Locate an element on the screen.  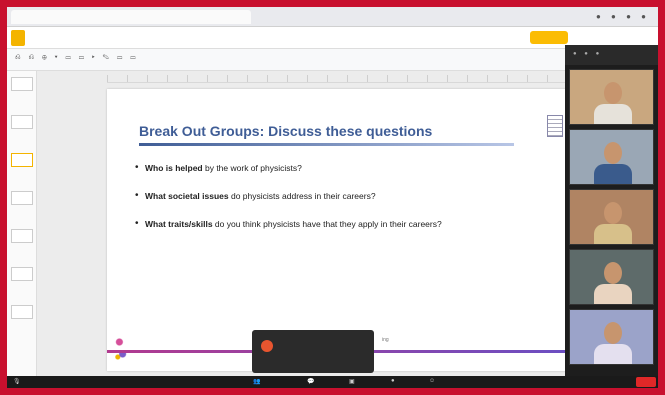
slide-logo-icon is located at coordinates (555, 126).